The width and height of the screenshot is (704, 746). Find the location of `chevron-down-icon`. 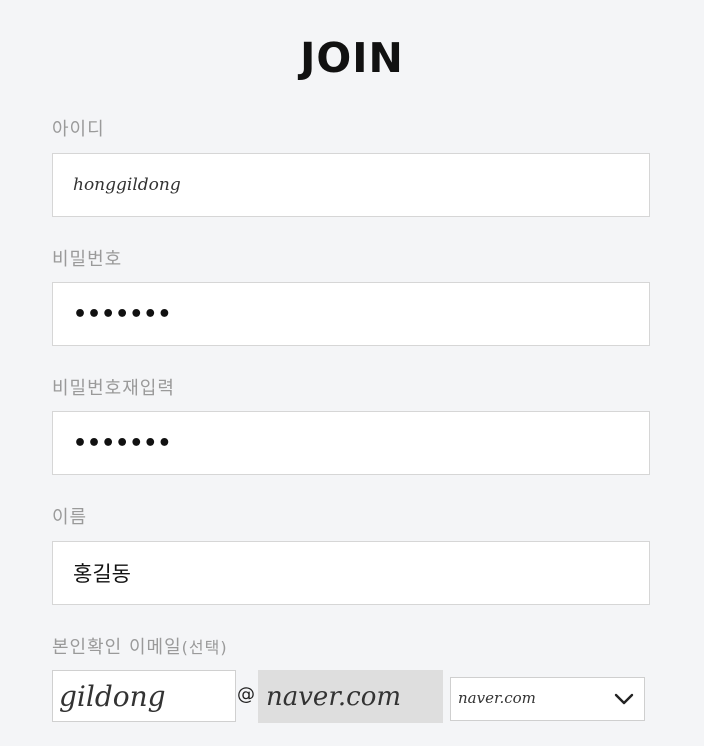

chevron-down-icon is located at coordinates (624, 699).